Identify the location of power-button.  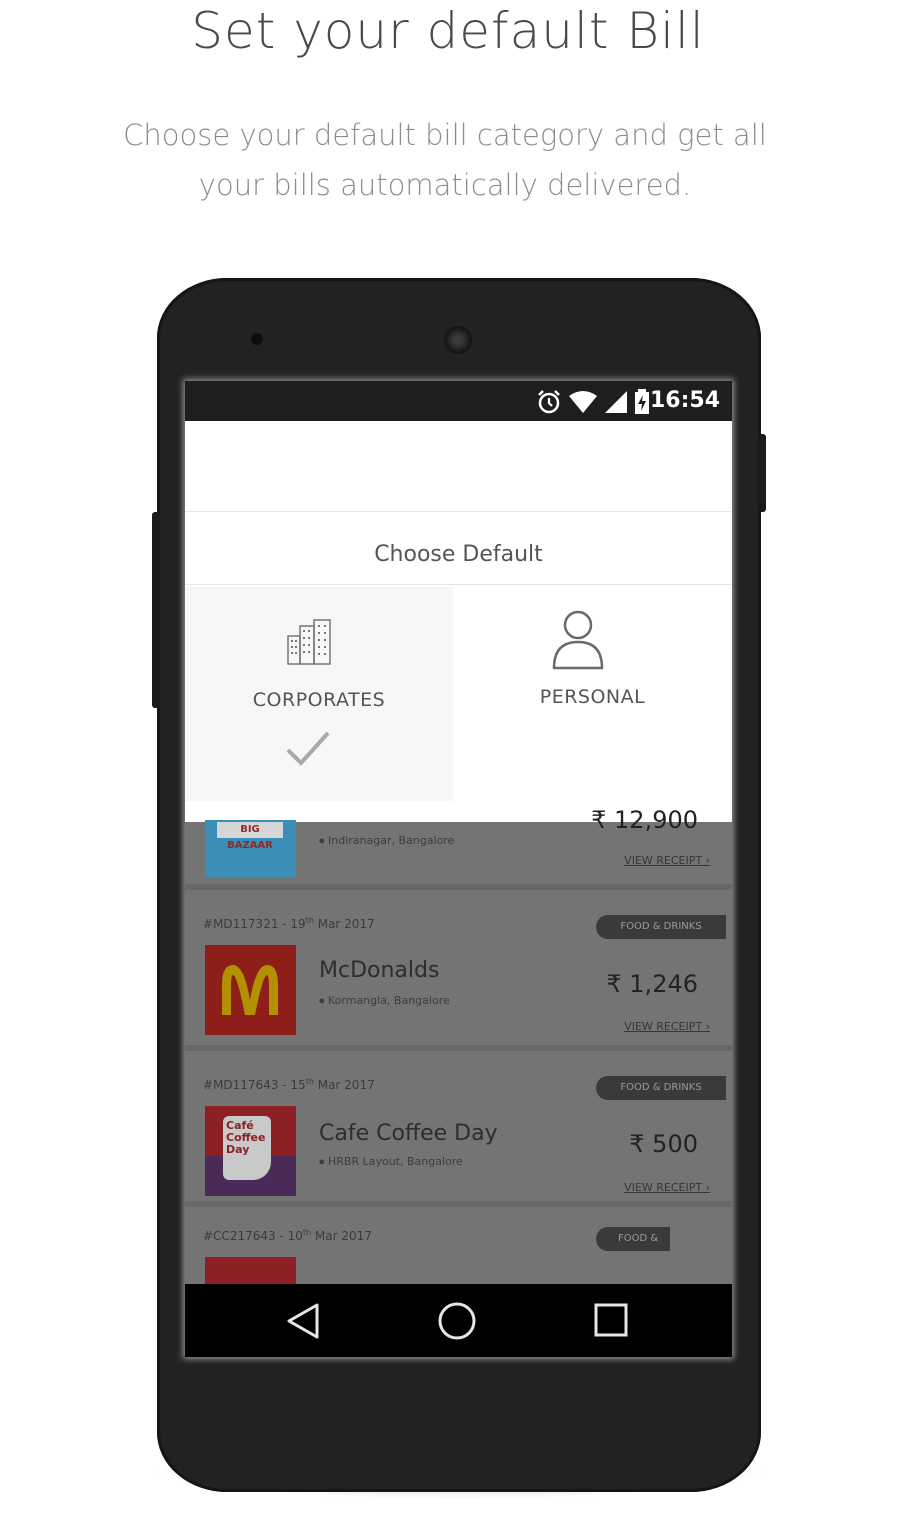
(762, 473).